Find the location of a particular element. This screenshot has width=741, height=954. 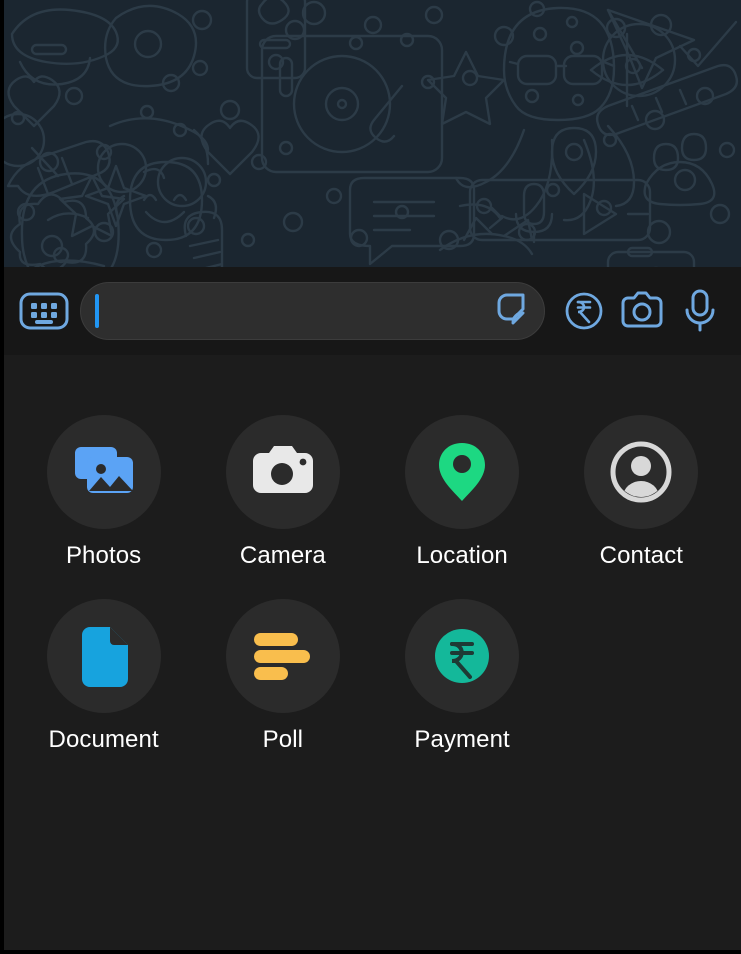

camera-button is located at coordinates (642, 311).